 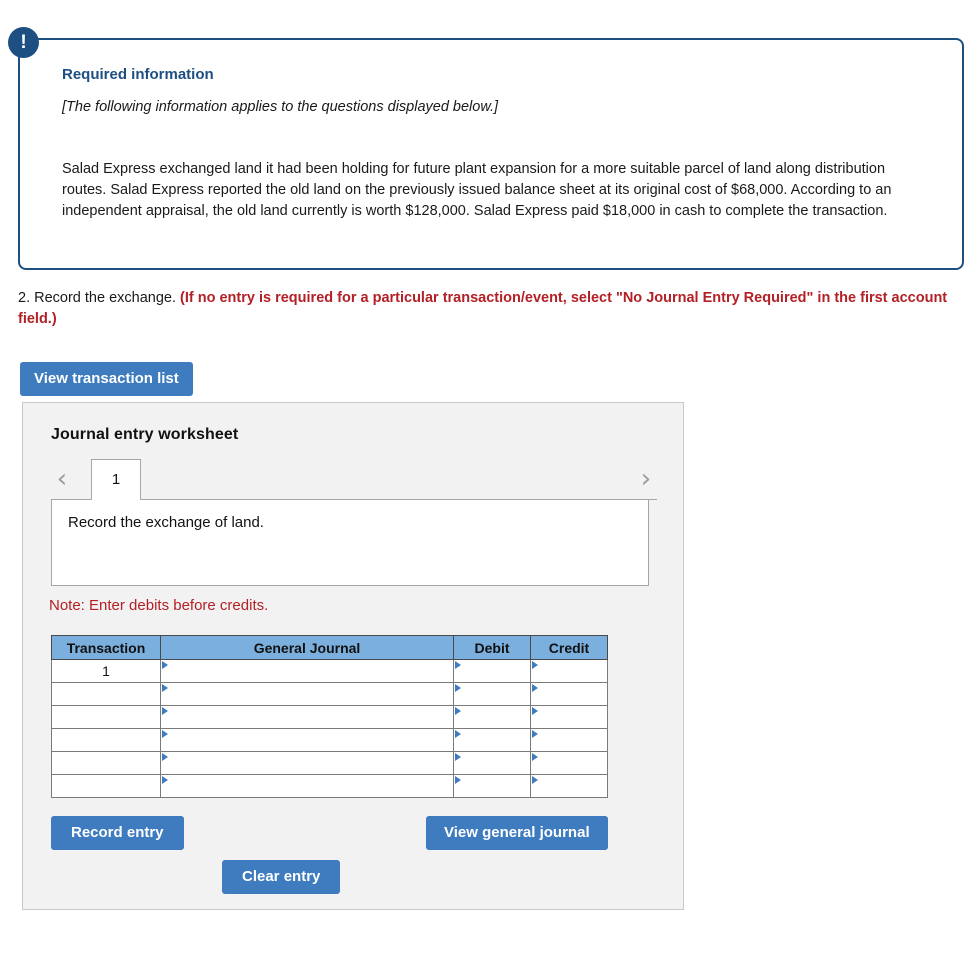 I want to click on worksheet-tabs: ‹ › 1, so click(x=354, y=479).